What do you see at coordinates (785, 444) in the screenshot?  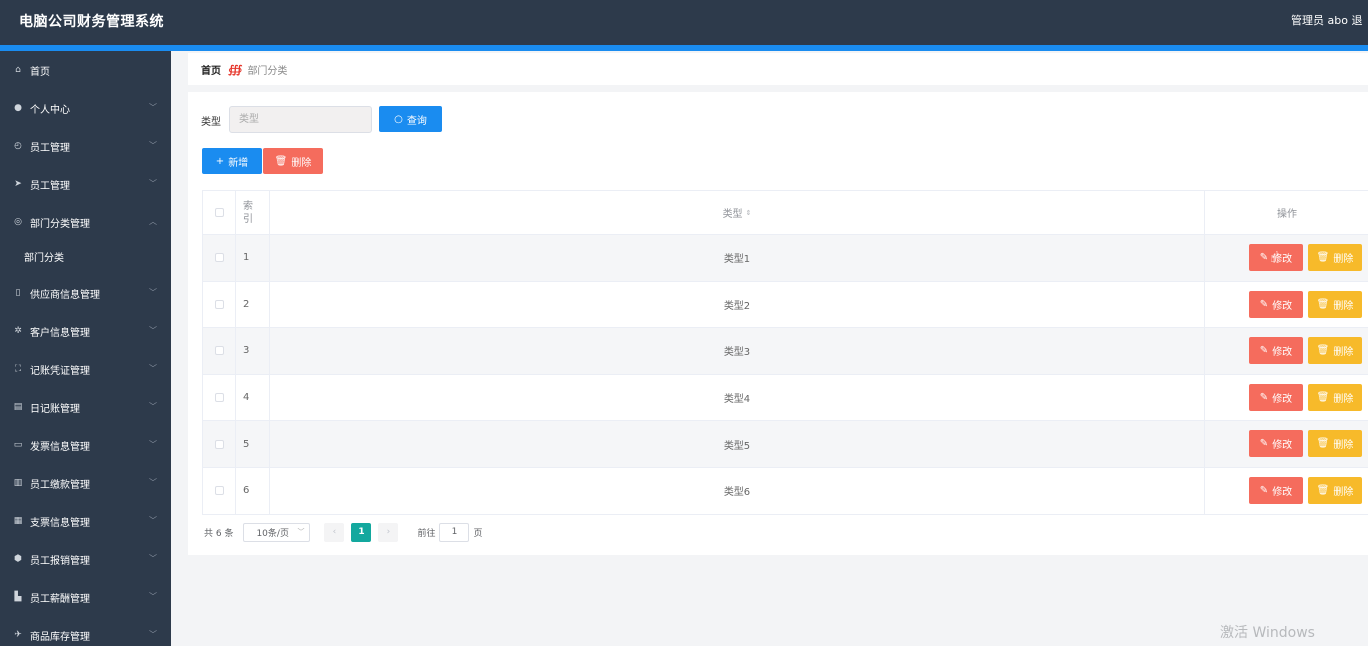 I see `table-row: 5 类型5 ✎ 修改 🗑 删除` at bounding box center [785, 444].